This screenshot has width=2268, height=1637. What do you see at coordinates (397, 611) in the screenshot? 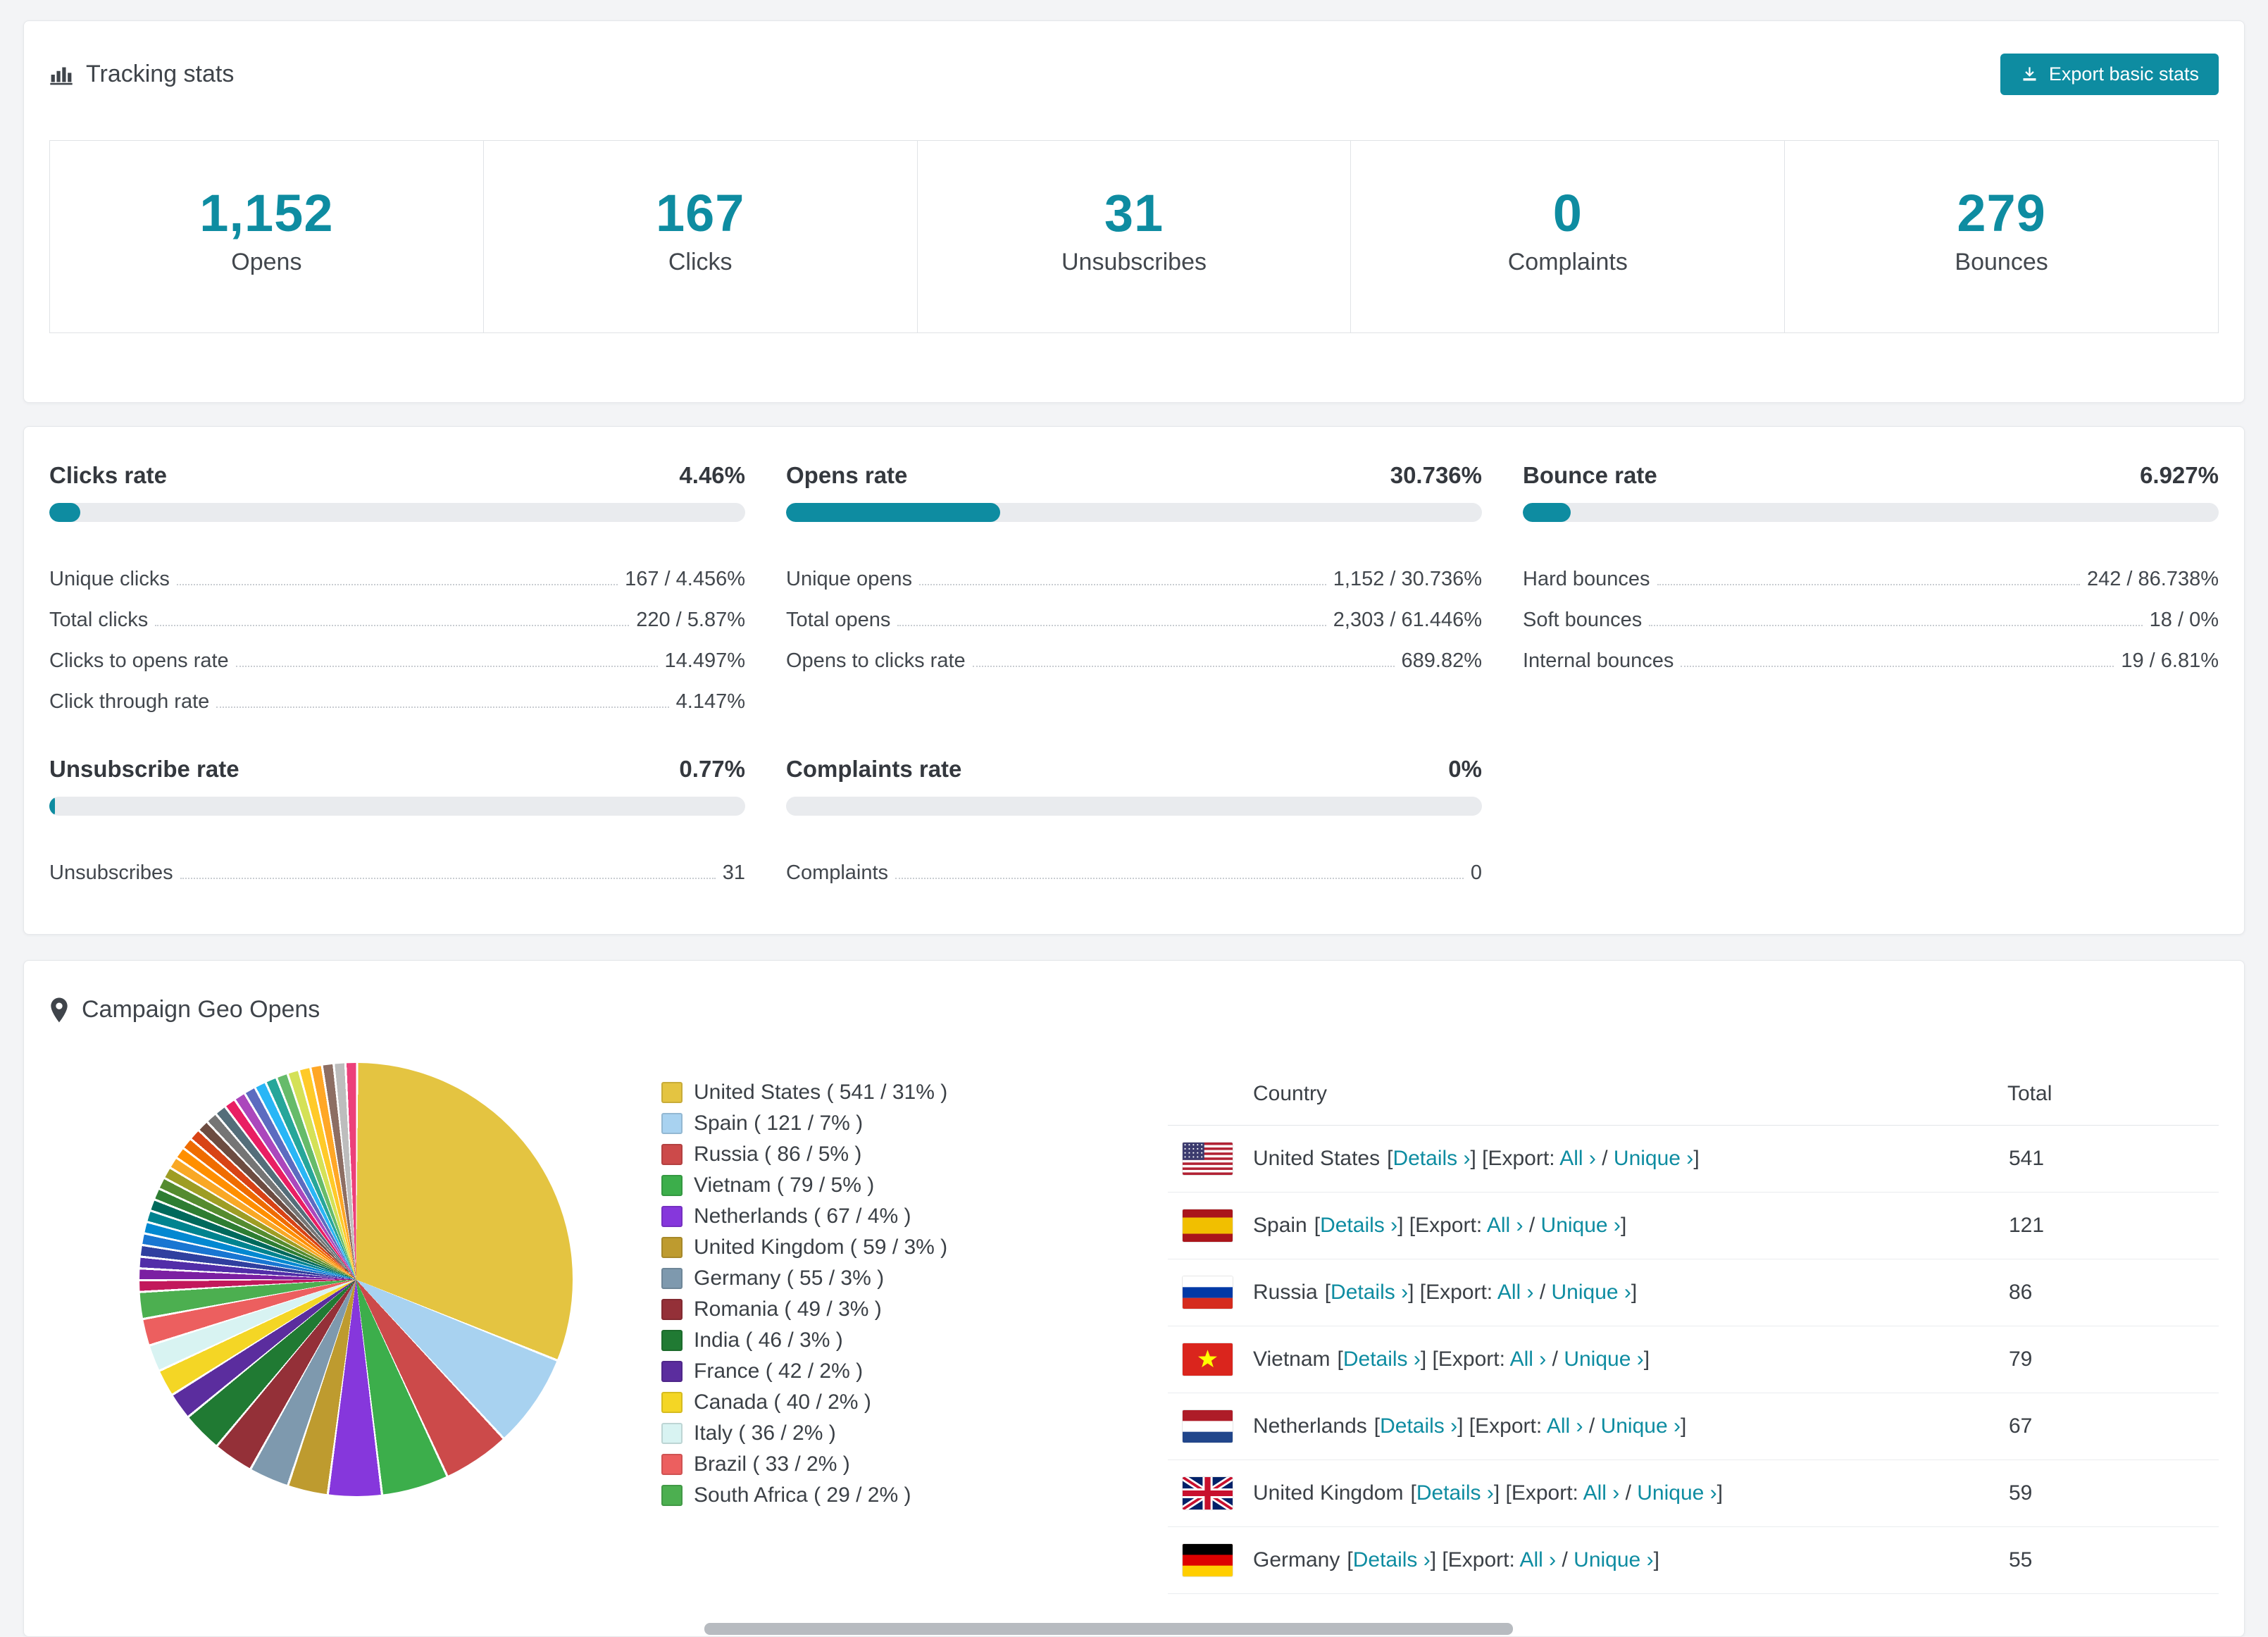
I see `rate-row: Total clicks 220 / 5.87%` at bounding box center [397, 611].